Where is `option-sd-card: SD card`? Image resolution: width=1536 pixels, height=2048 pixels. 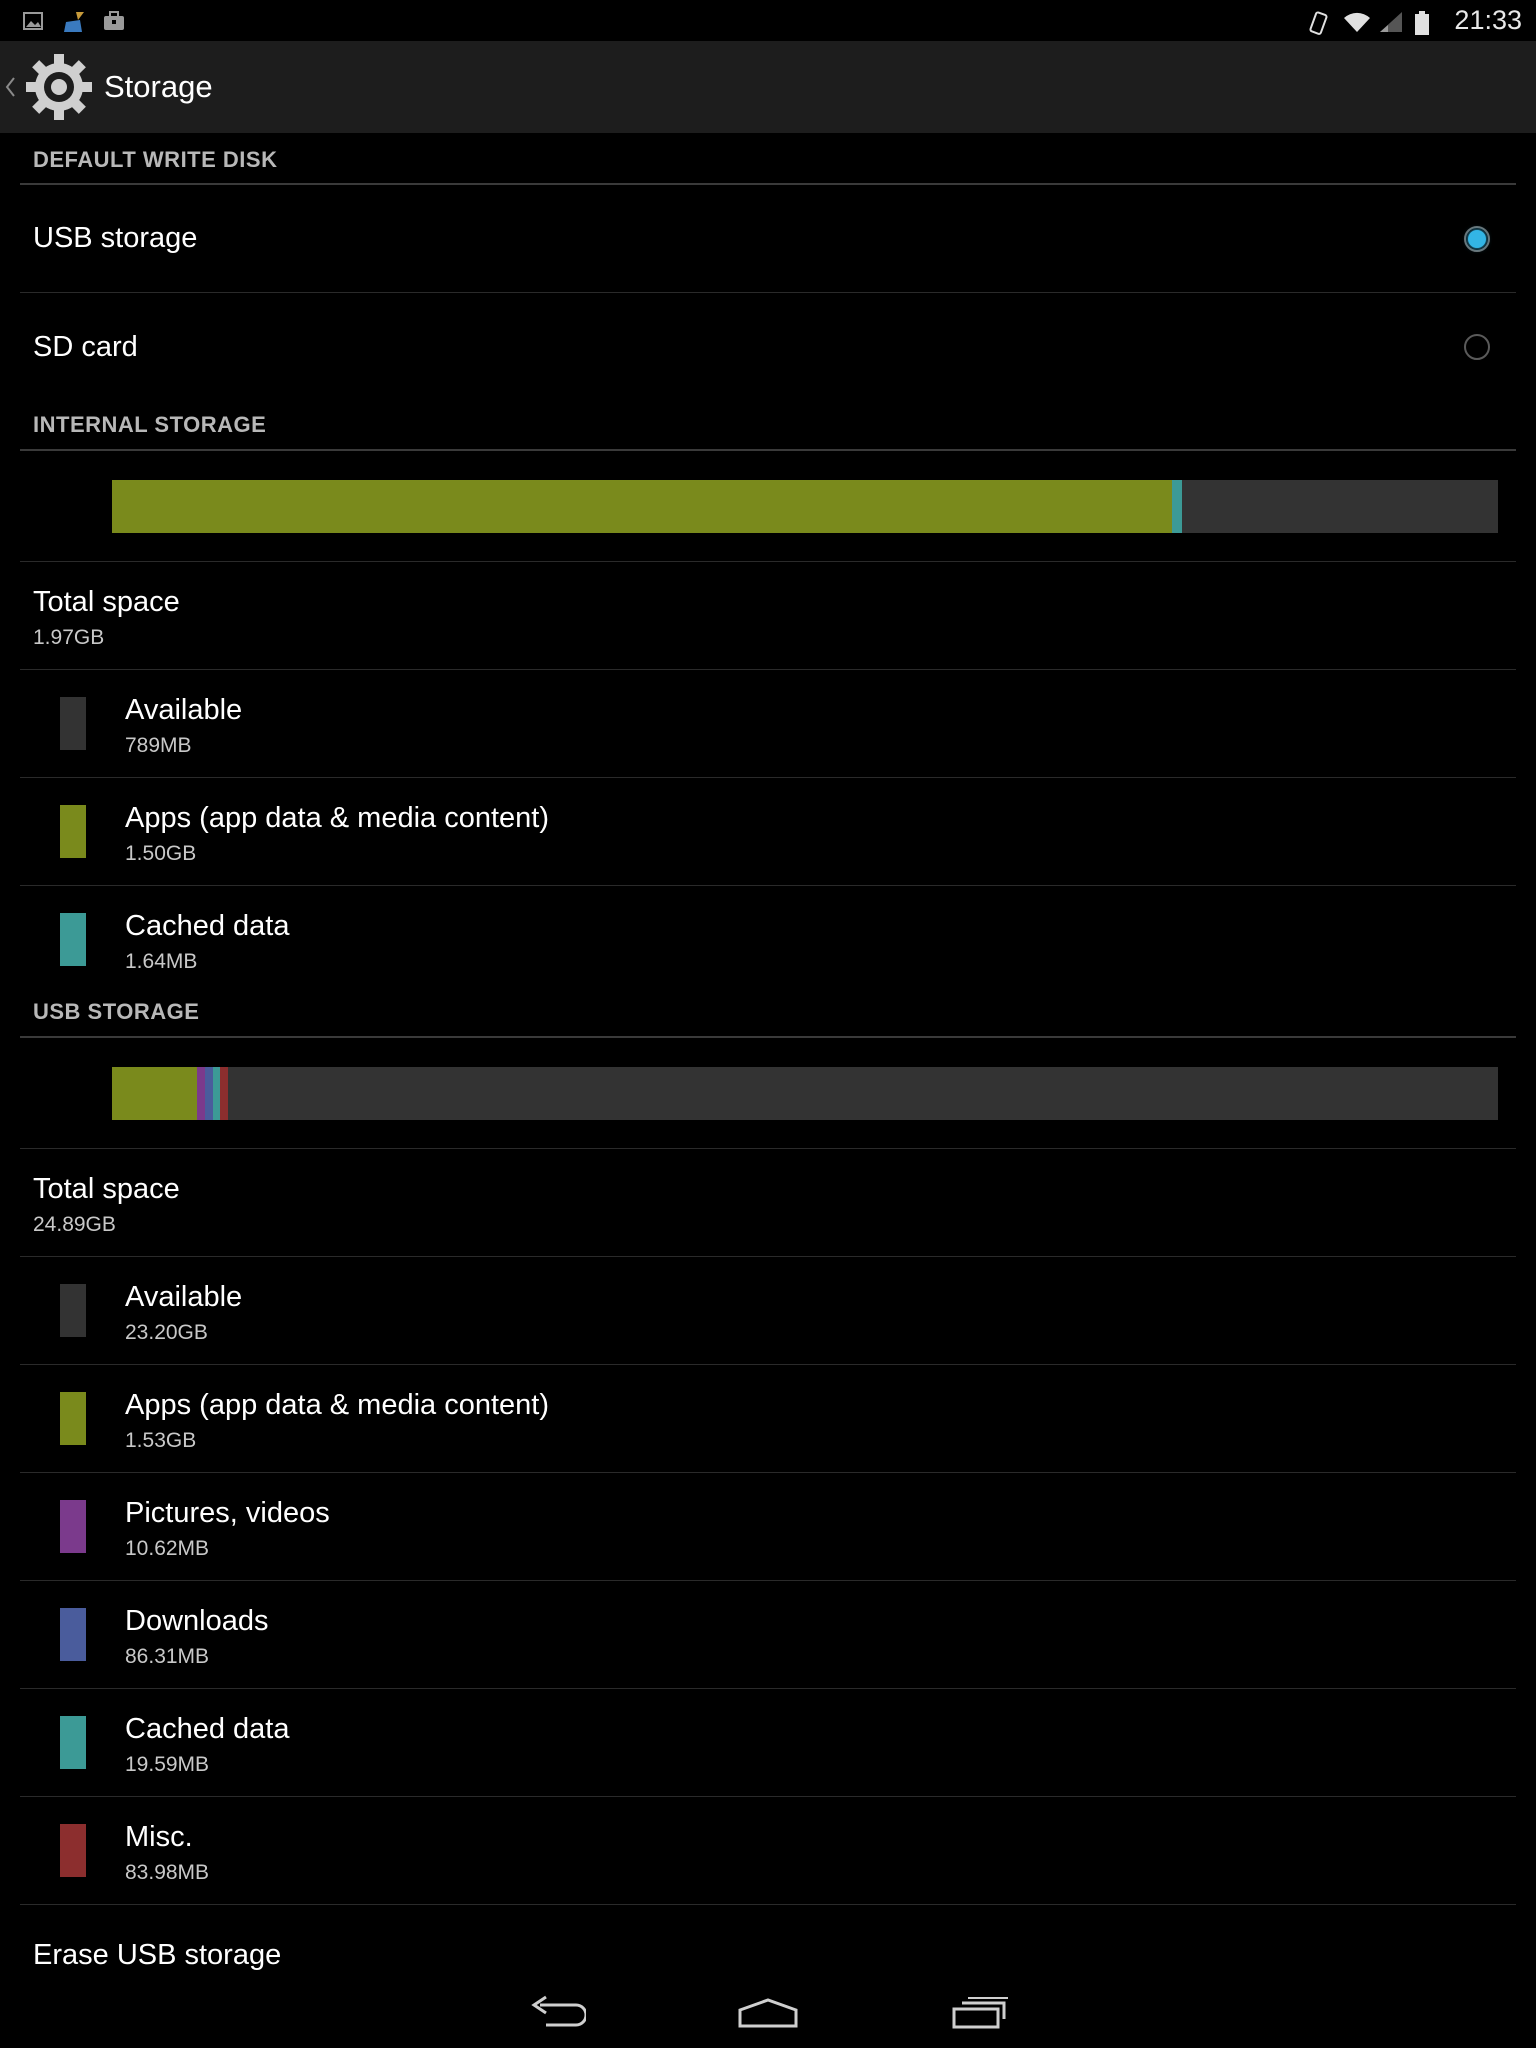
option-sd-card: SD card is located at coordinates (768, 347).